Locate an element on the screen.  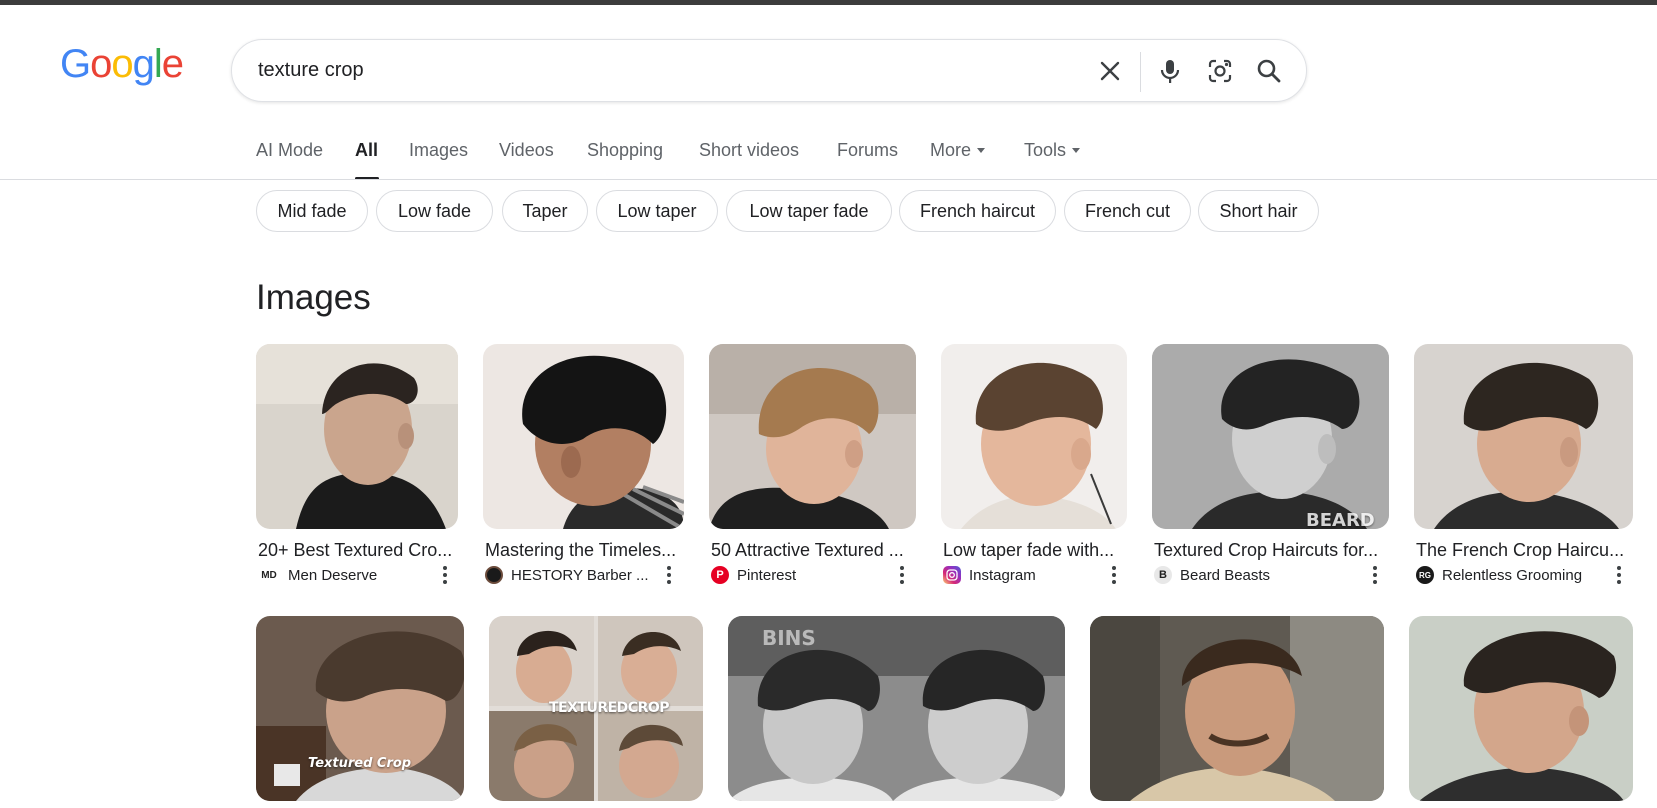
logo-letter: g is located at coordinates (143, 64).